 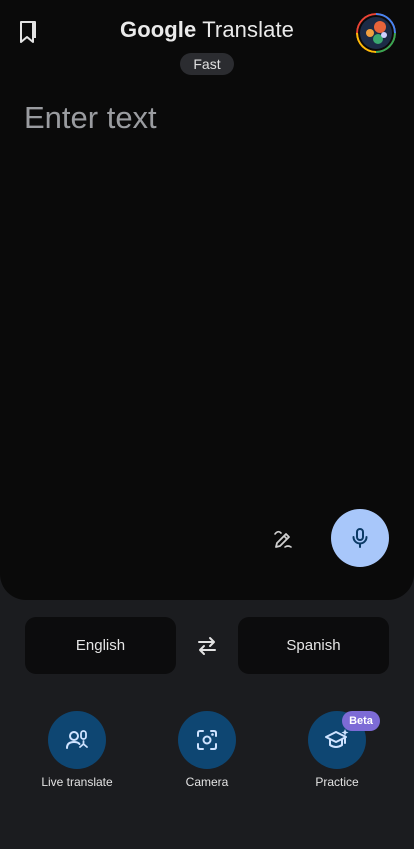 I want to click on microphone-icon, so click(x=360, y=538).